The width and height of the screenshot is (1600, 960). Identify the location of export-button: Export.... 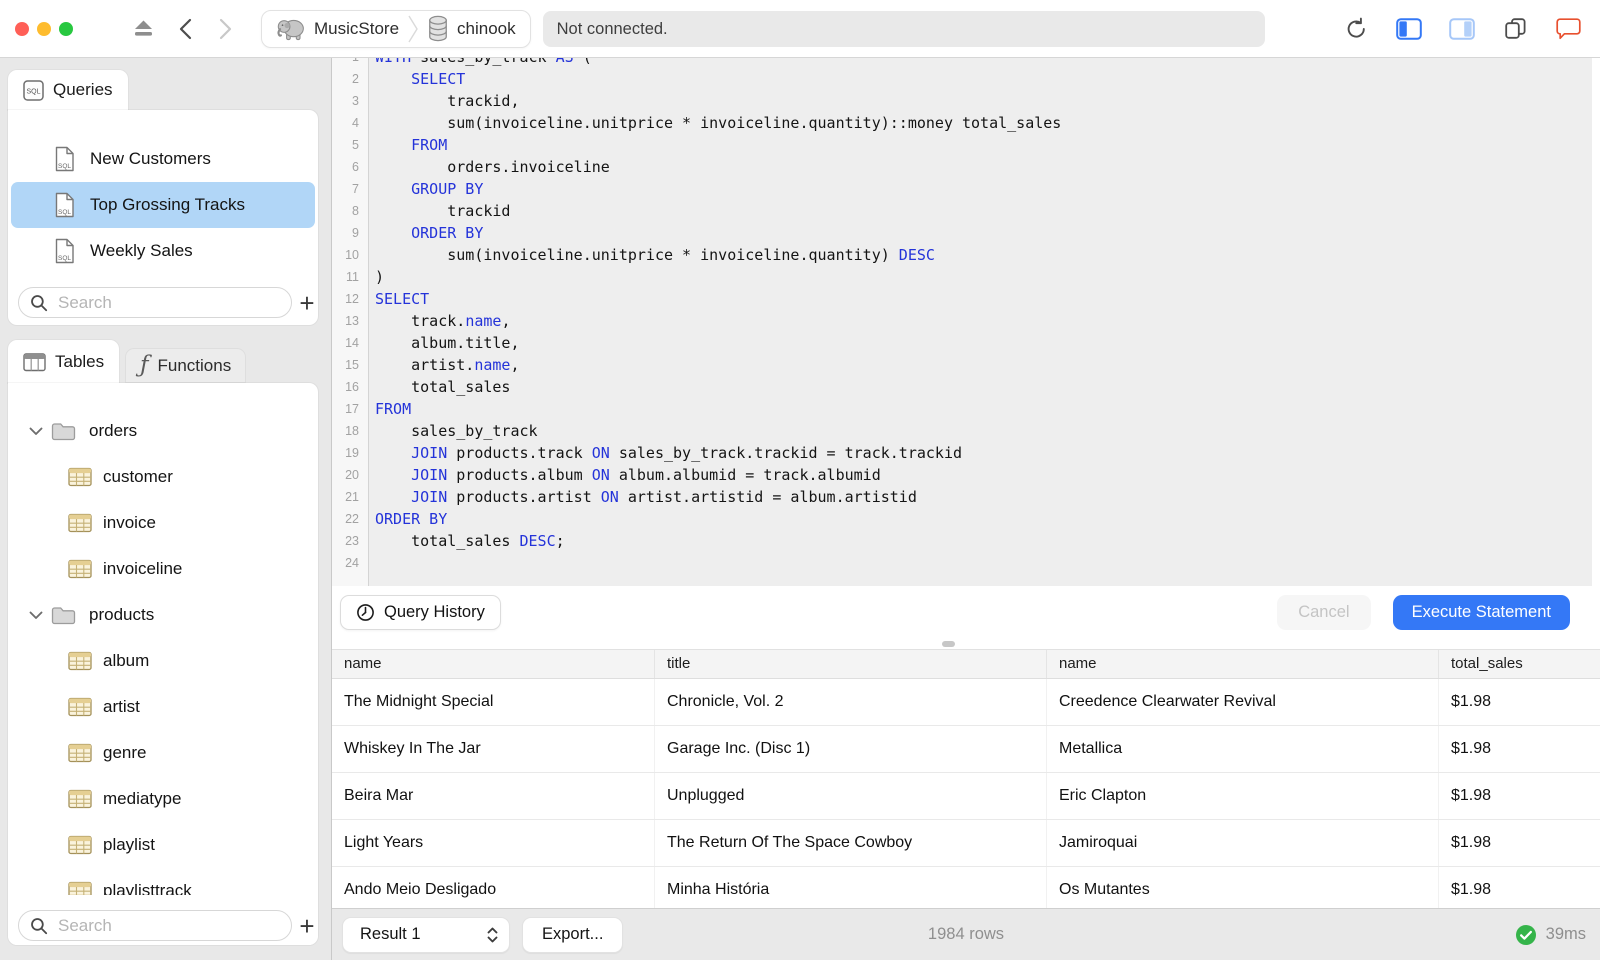
(573, 934).